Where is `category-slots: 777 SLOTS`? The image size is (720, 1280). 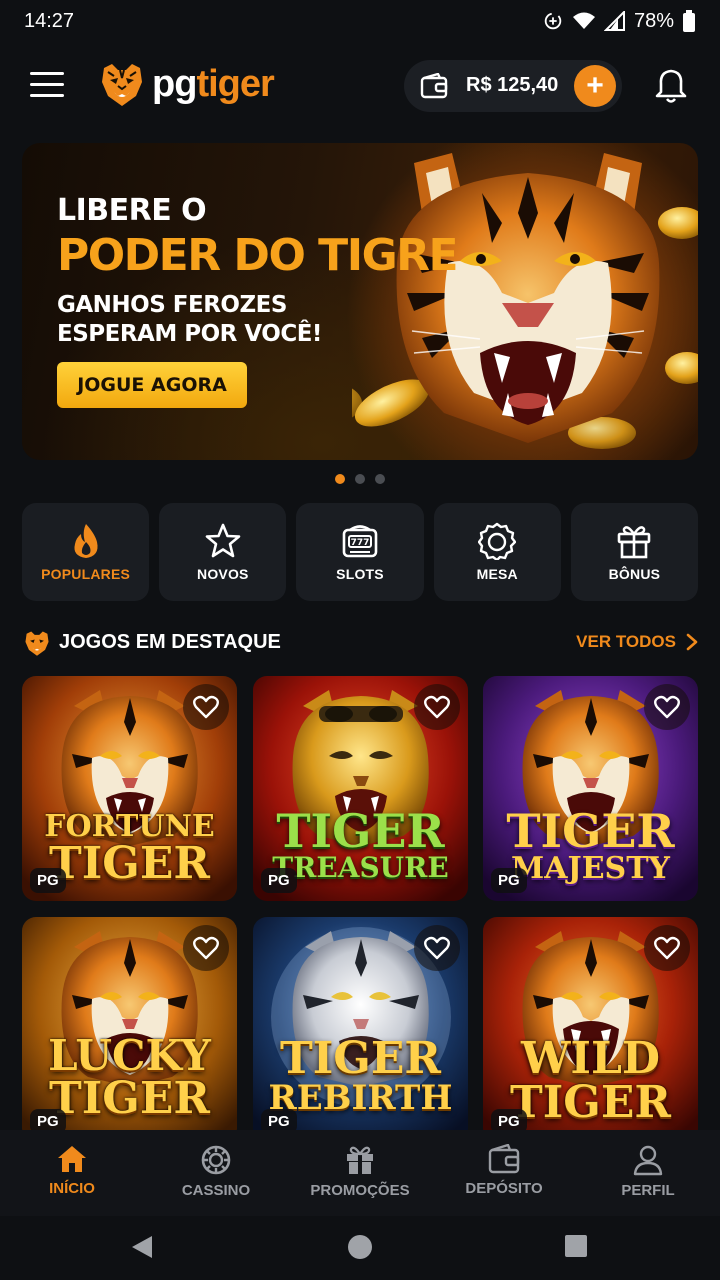
category-slots: 777 SLOTS is located at coordinates (360, 552).